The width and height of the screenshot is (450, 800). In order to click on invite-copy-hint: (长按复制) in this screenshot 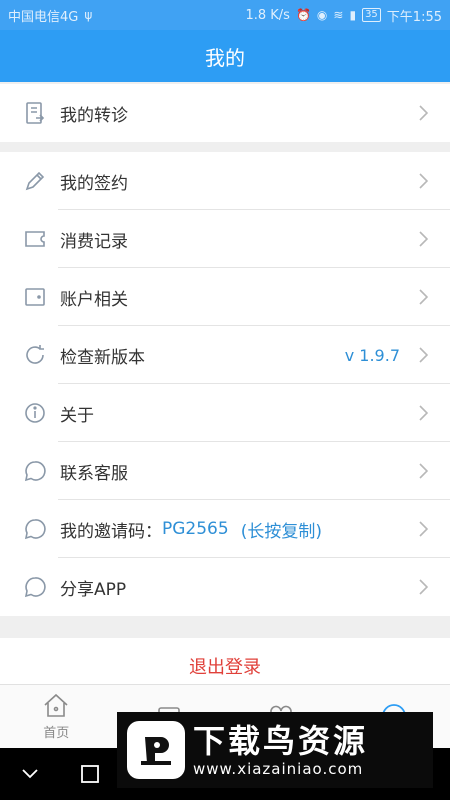, I will do `click(281, 531)`.